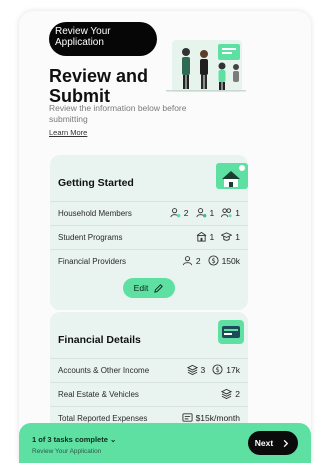 This screenshot has height=463, width=320. What do you see at coordinates (90, 237) in the screenshot?
I see `row-label: Student Programs` at bounding box center [90, 237].